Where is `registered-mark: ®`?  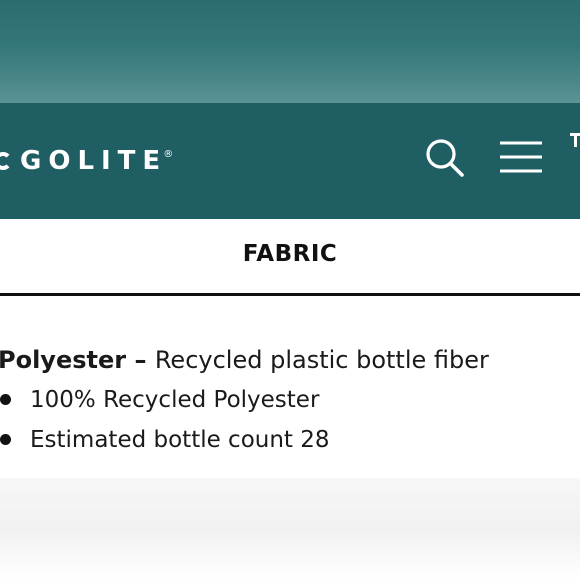 registered-mark: ® is located at coordinates (168, 154).